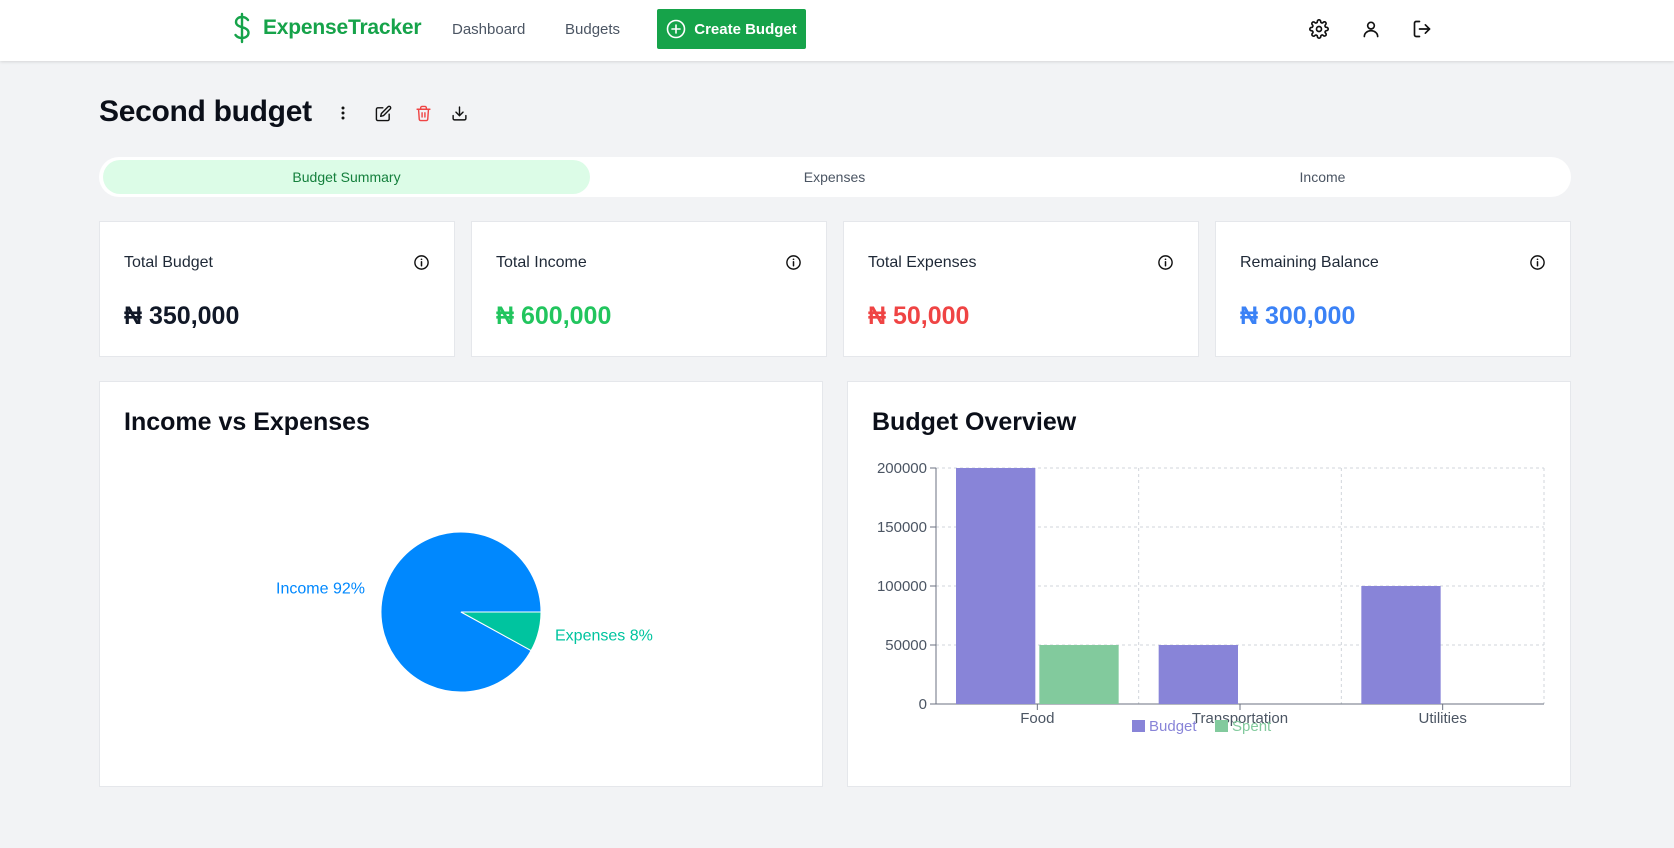 The width and height of the screenshot is (1674, 848). Describe the element at coordinates (922, 262) in the screenshot. I see `stat-label: Total Expenses` at that location.